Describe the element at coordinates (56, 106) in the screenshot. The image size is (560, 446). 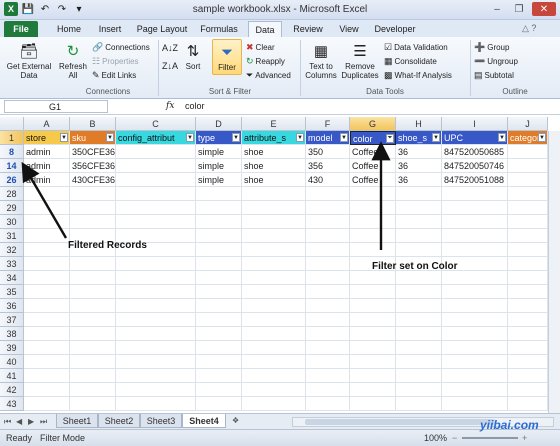
I see `name-box: G1` at that location.